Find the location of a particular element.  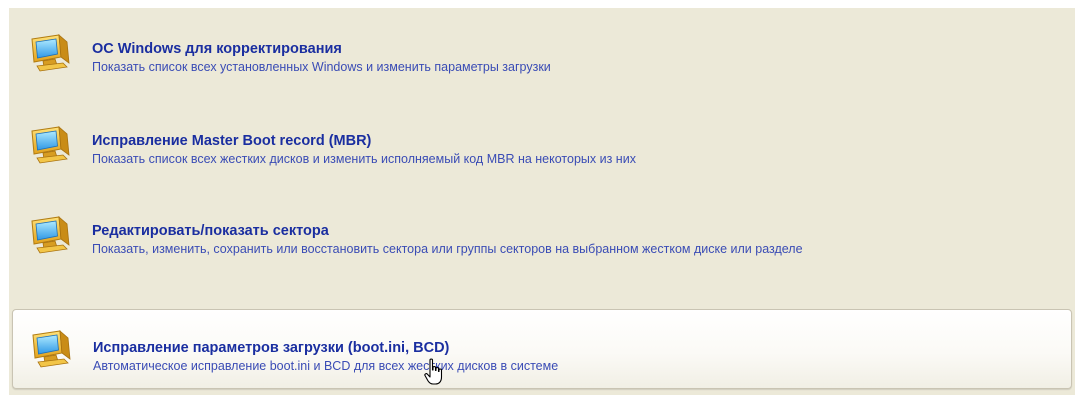

option-title: ОС Windows для корректирования is located at coordinates (217, 49).